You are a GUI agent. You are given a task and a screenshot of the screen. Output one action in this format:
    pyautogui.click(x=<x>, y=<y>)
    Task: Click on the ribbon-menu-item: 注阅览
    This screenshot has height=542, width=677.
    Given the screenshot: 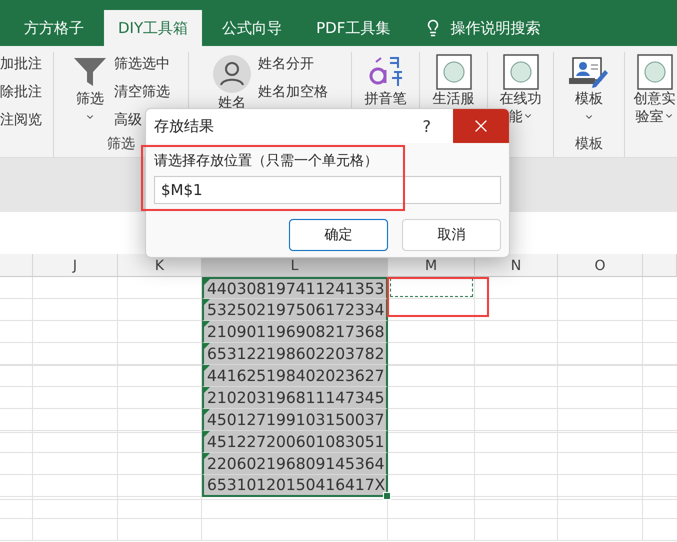 What is the action you would take?
    pyautogui.click(x=21, y=120)
    